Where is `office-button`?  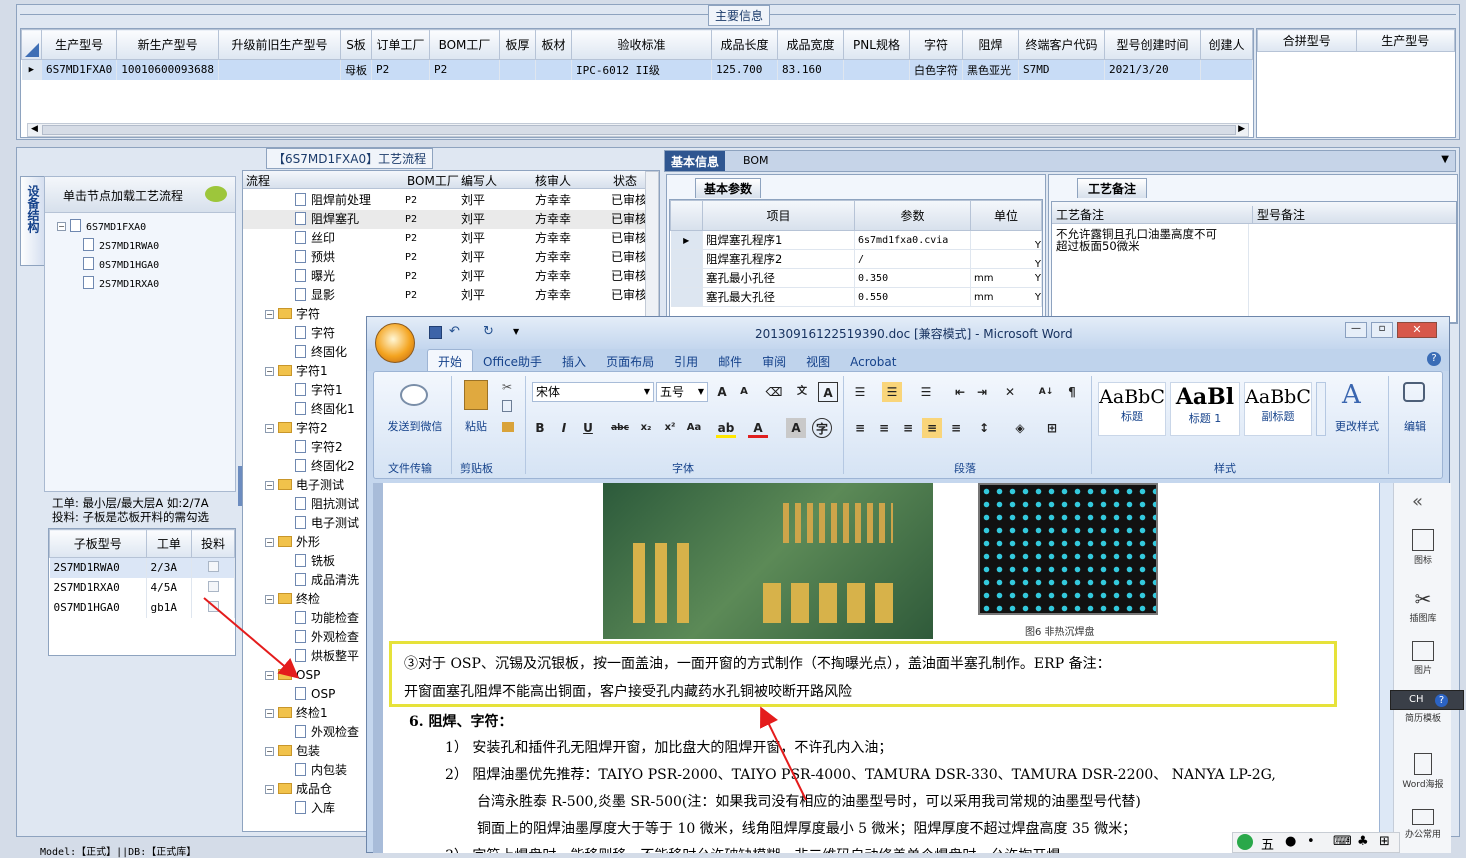 office-button is located at coordinates (395, 343).